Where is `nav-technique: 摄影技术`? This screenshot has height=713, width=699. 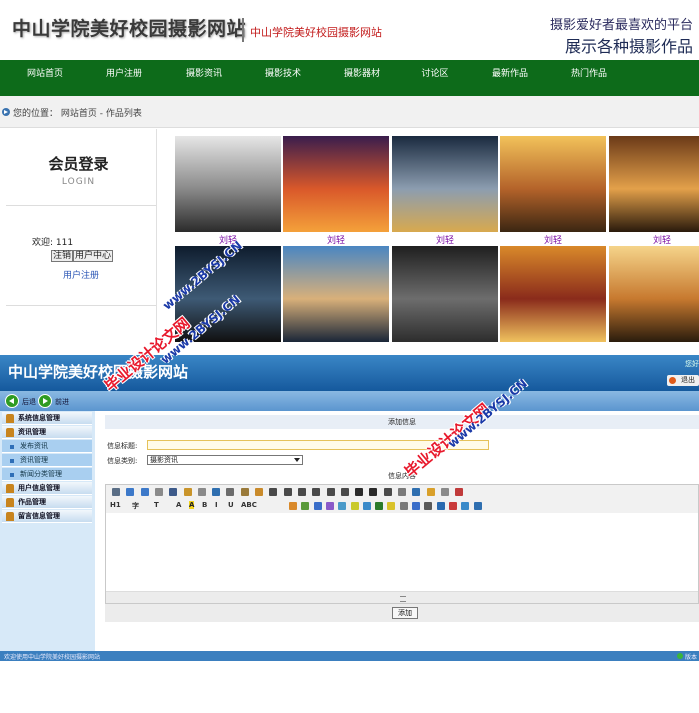 nav-technique: 摄影技术 is located at coordinates (283, 78).